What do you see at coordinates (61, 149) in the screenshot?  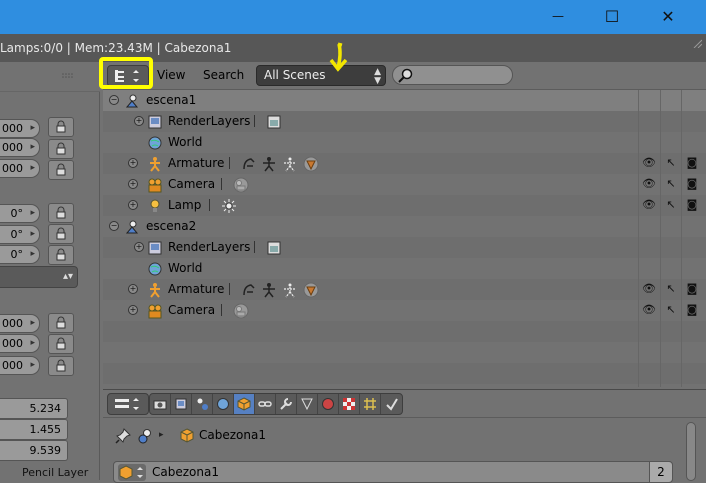 I see `lock-location-y` at bounding box center [61, 149].